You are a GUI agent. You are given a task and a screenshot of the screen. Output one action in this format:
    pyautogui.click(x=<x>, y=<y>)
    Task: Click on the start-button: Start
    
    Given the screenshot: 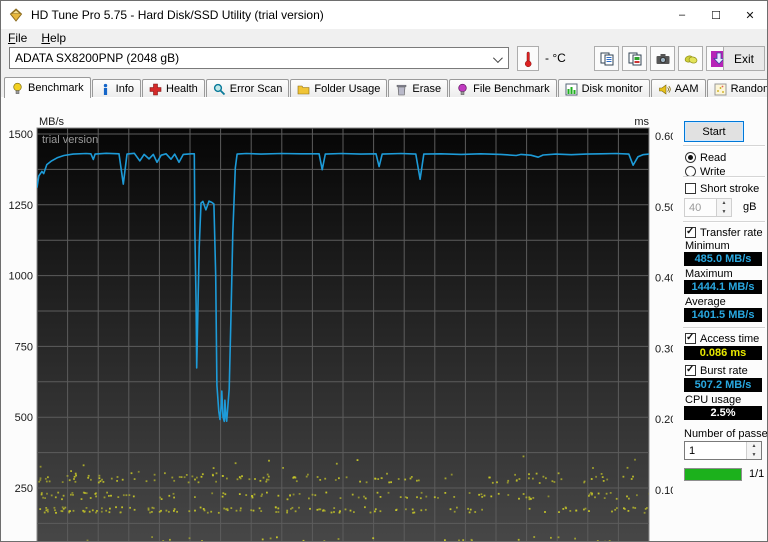 What is the action you would take?
    pyautogui.click(x=714, y=131)
    